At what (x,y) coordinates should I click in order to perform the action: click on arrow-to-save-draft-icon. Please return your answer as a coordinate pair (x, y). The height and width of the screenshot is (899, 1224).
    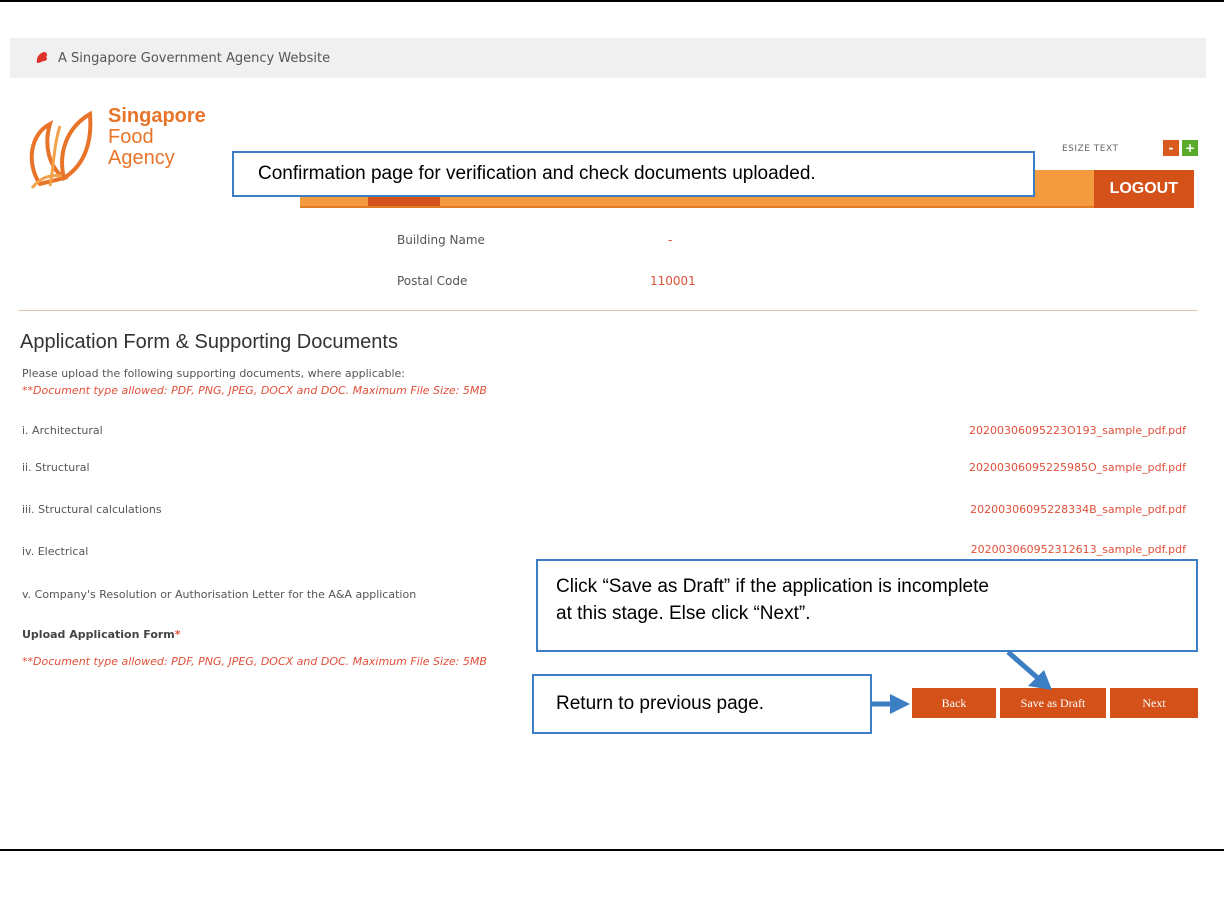
    Looking at the image, I should click on (1029, 670).